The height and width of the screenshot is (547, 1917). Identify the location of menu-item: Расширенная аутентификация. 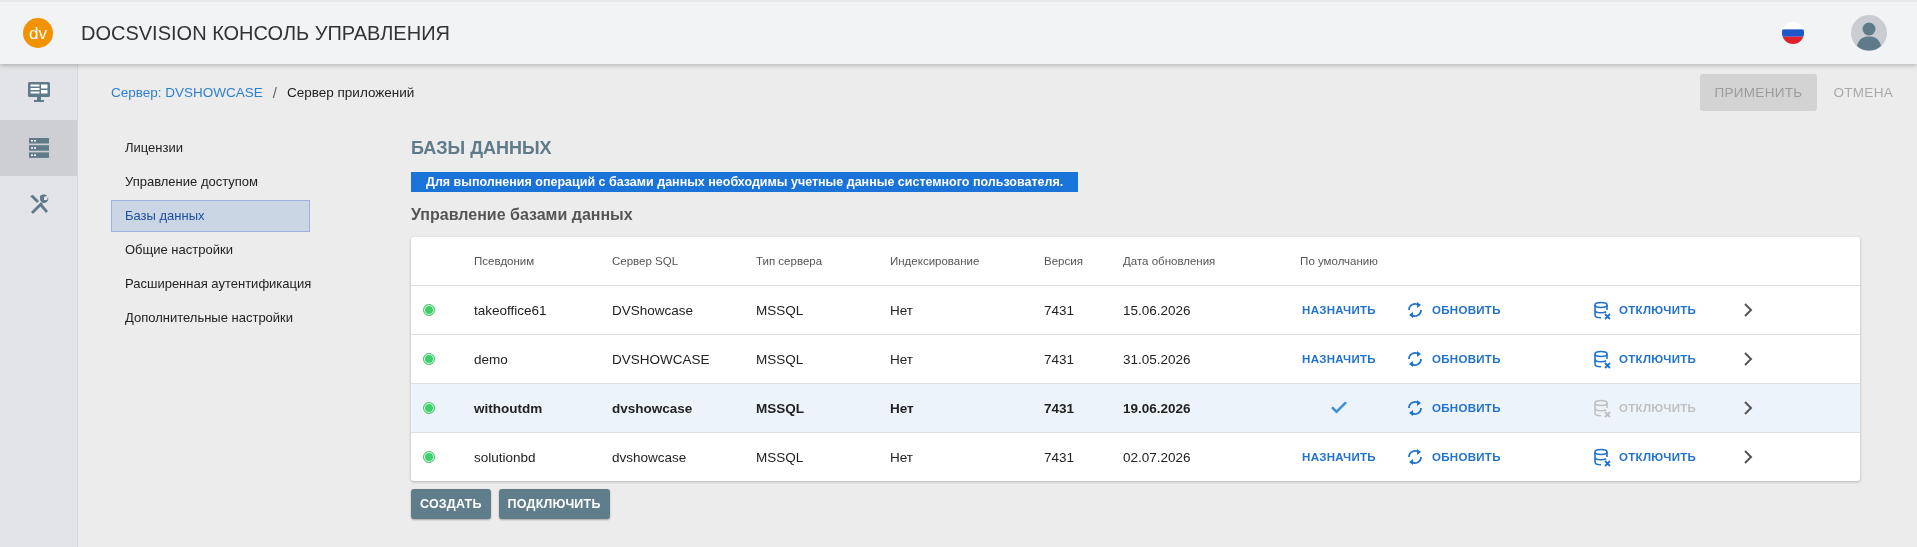
(211, 284).